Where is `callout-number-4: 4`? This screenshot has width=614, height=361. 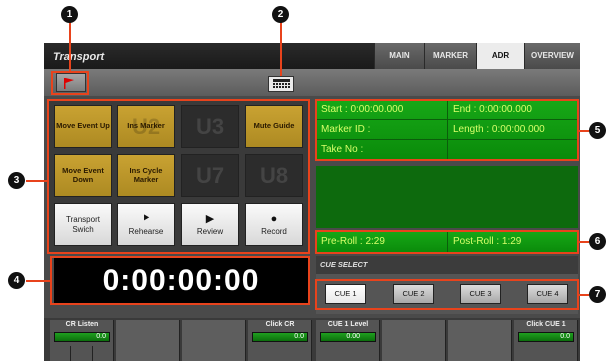 callout-number-4: 4 is located at coordinates (16, 280).